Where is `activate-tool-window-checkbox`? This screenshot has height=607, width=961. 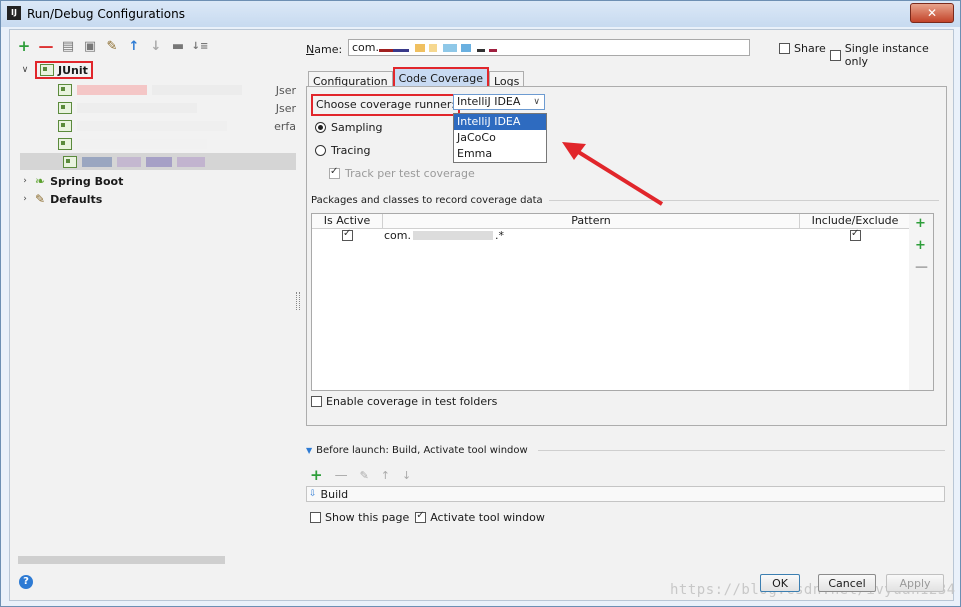
activate-tool-window-checkbox is located at coordinates (421, 516).